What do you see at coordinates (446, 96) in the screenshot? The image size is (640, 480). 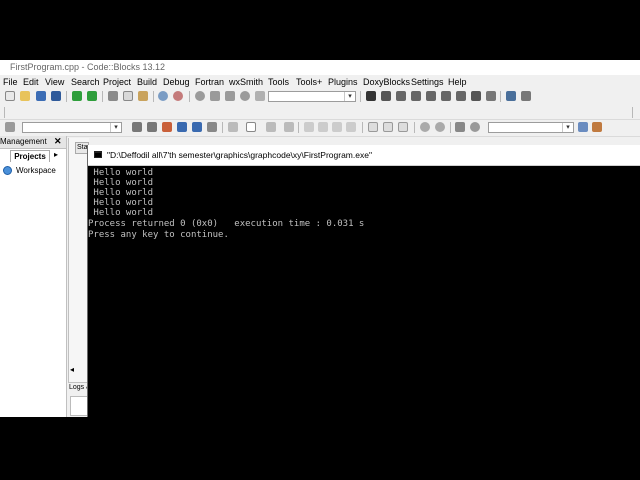 I see `step-instruction-icon` at bounding box center [446, 96].